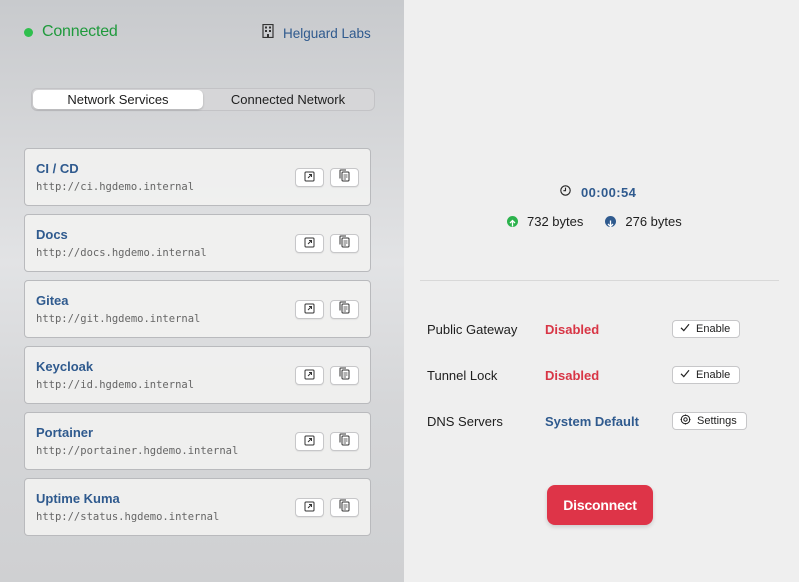  What do you see at coordinates (115, 385) in the screenshot?
I see `service-url: http://id.hgdemo.internal` at bounding box center [115, 385].